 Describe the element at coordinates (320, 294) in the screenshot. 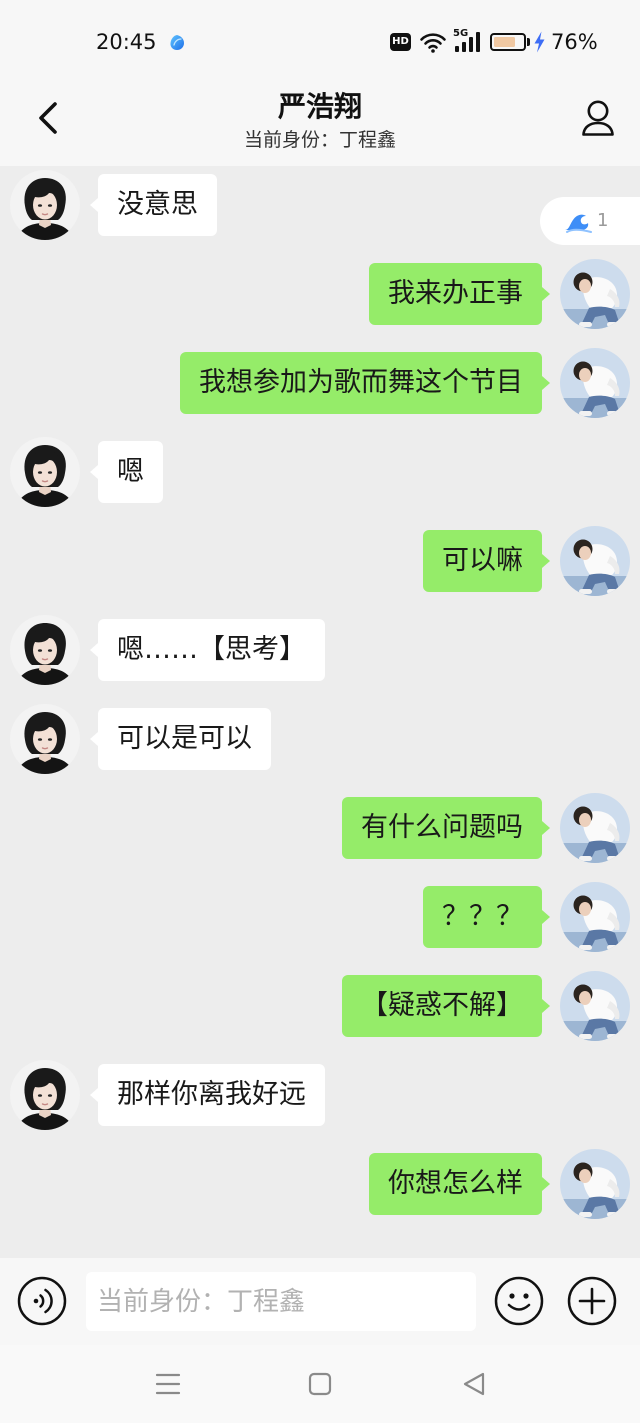

I see `sent-message: 我来办正事` at that location.